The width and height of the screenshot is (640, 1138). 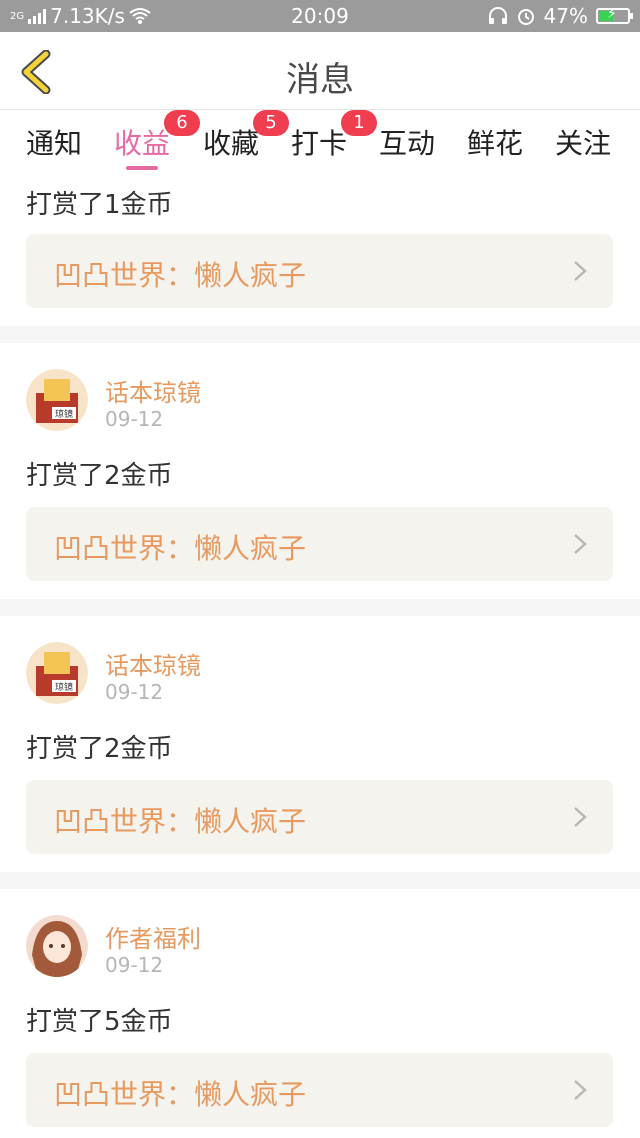 What do you see at coordinates (99, 1022) in the screenshot?
I see `reward-text: 打赏了5金币` at bounding box center [99, 1022].